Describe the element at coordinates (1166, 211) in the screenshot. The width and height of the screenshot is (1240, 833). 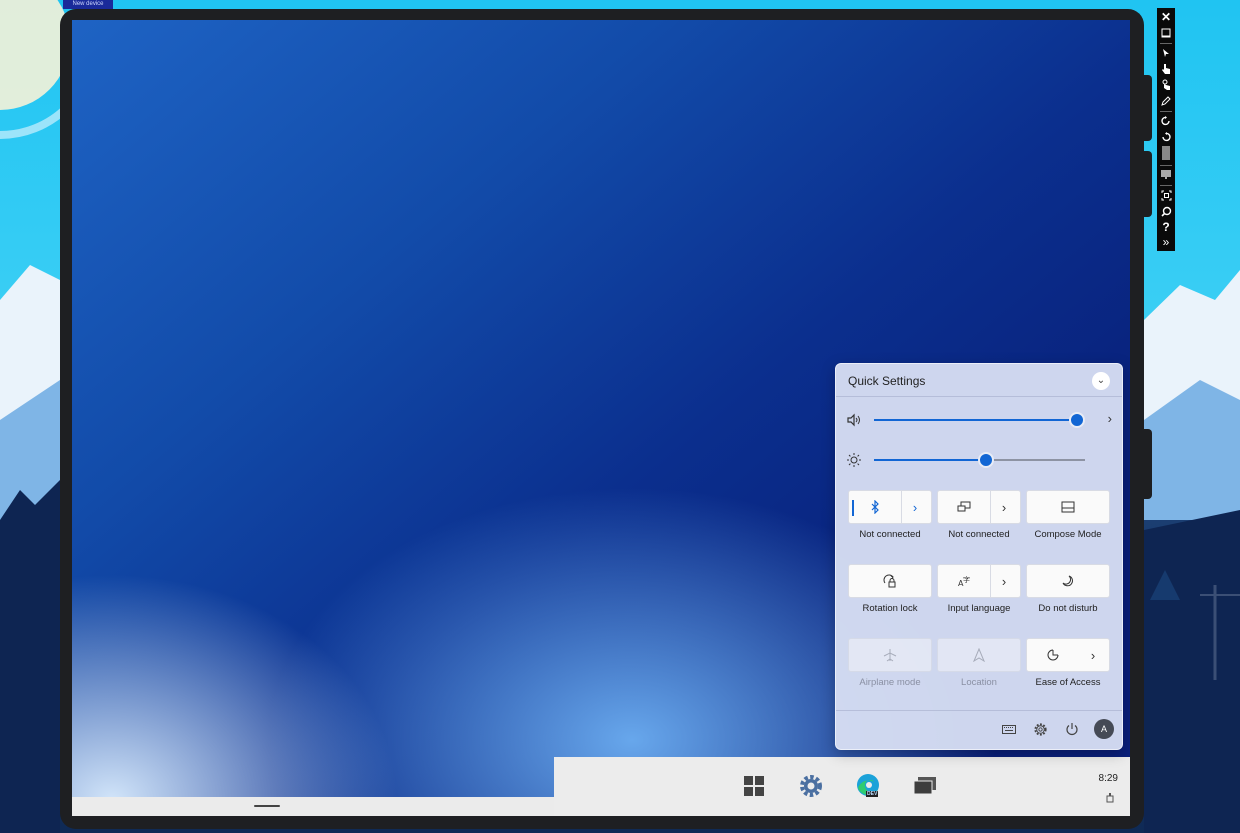
I see `zoom-icon` at that location.